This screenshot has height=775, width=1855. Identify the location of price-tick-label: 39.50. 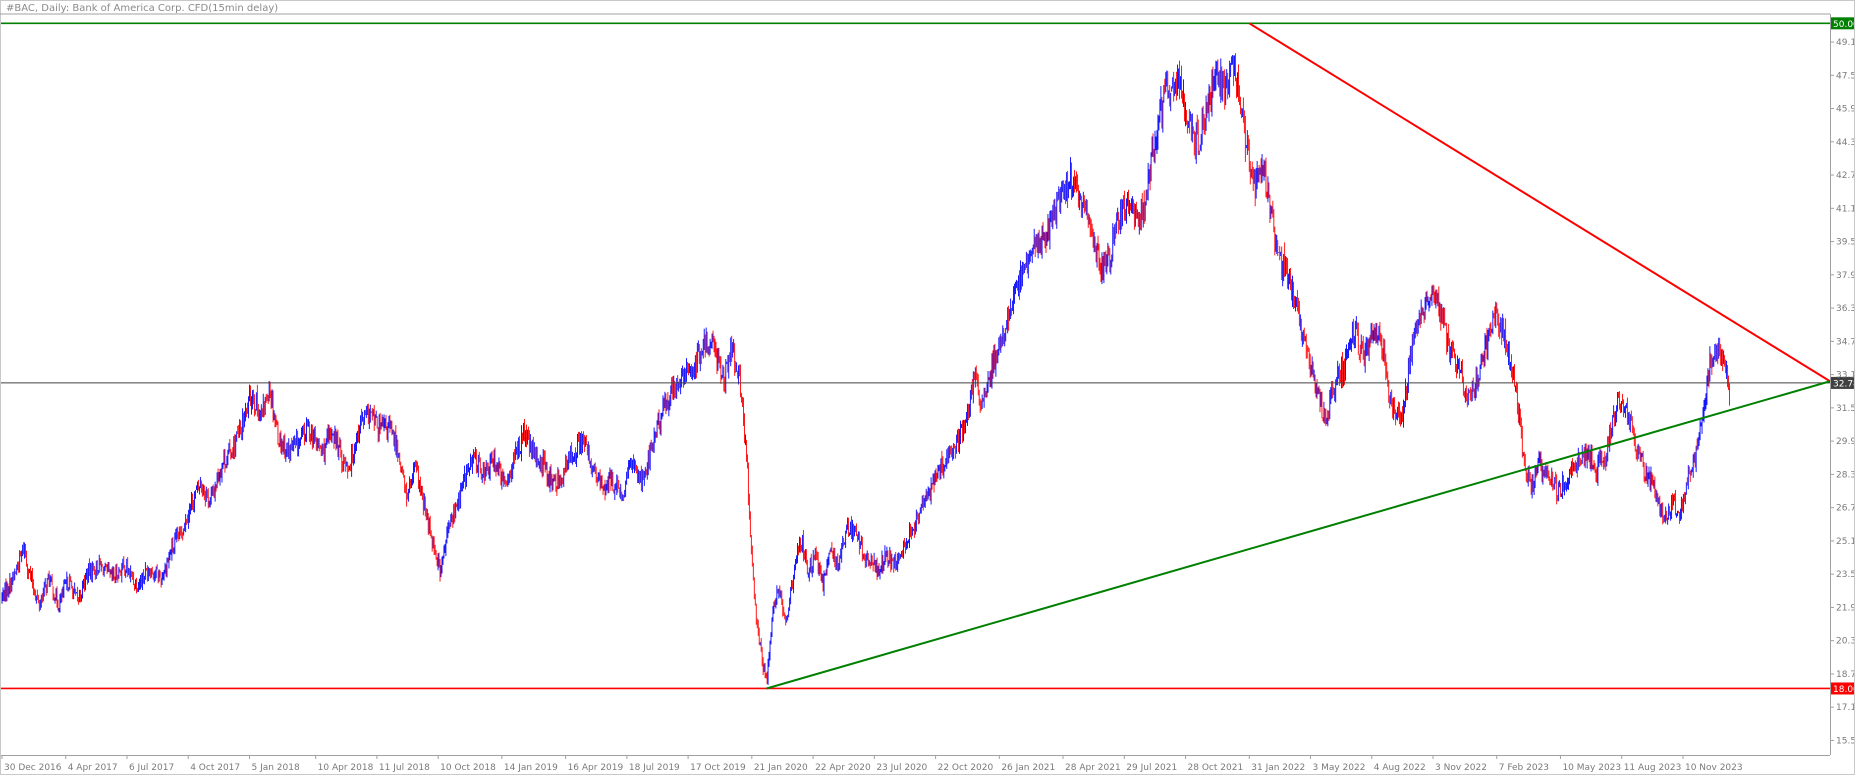
(1845, 243).